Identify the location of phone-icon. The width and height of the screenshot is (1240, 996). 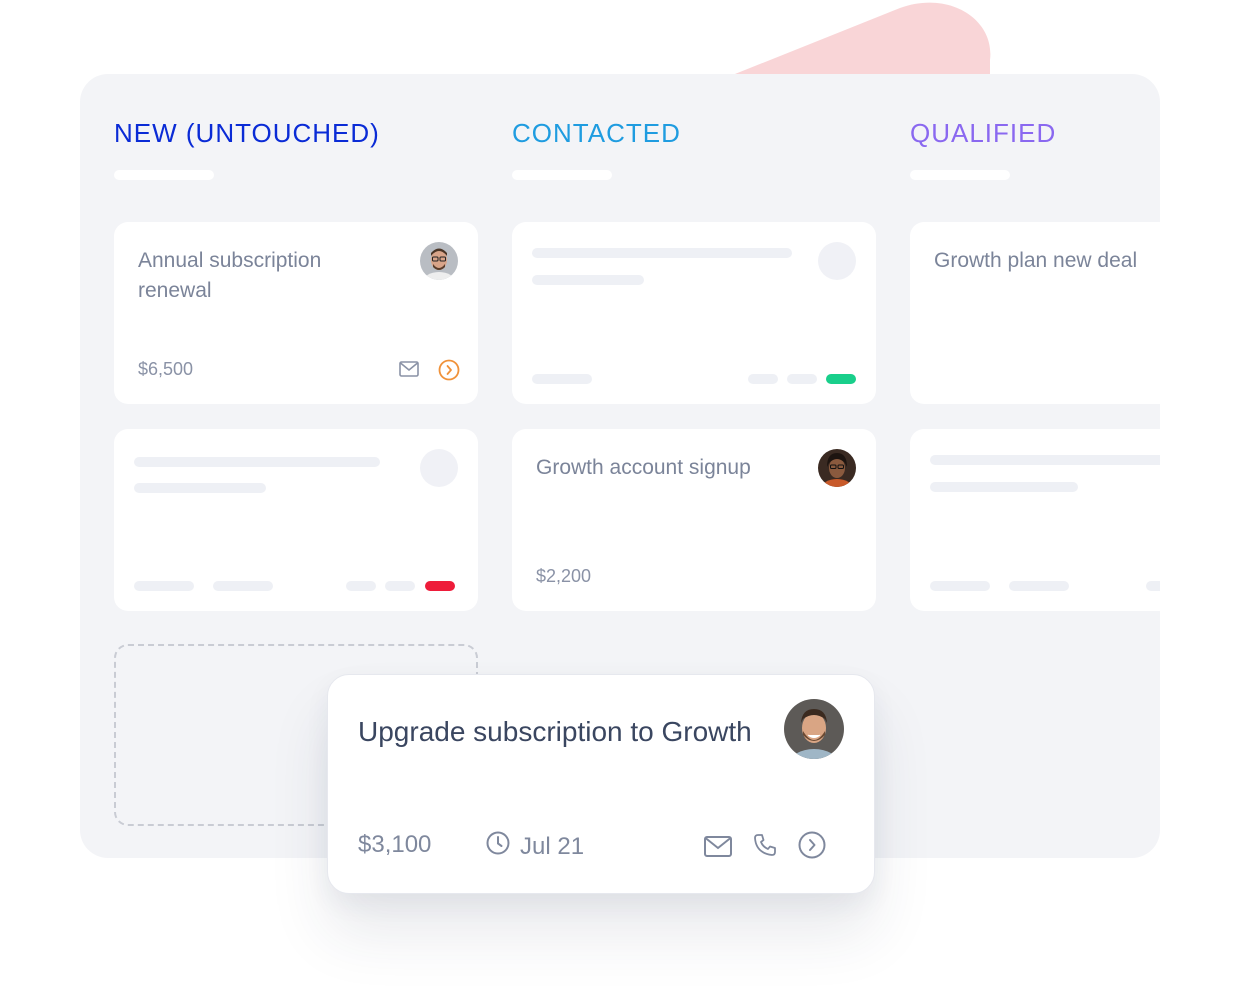
(765, 845).